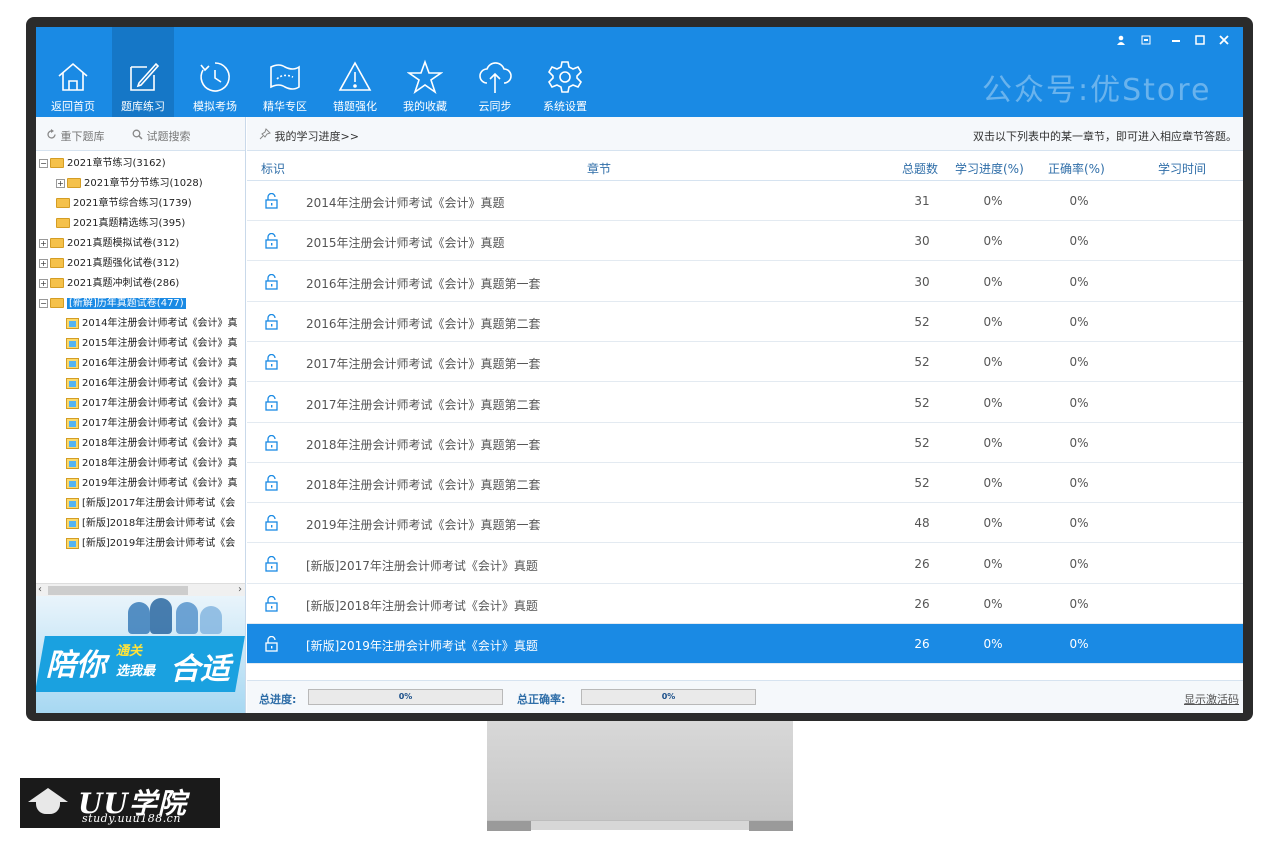 Image resolution: width=1280 pixels, height=847 pixels. What do you see at coordinates (215, 72) in the screenshot?
I see `toolbar-exam-button: 模拟考场` at bounding box center [215, 72].